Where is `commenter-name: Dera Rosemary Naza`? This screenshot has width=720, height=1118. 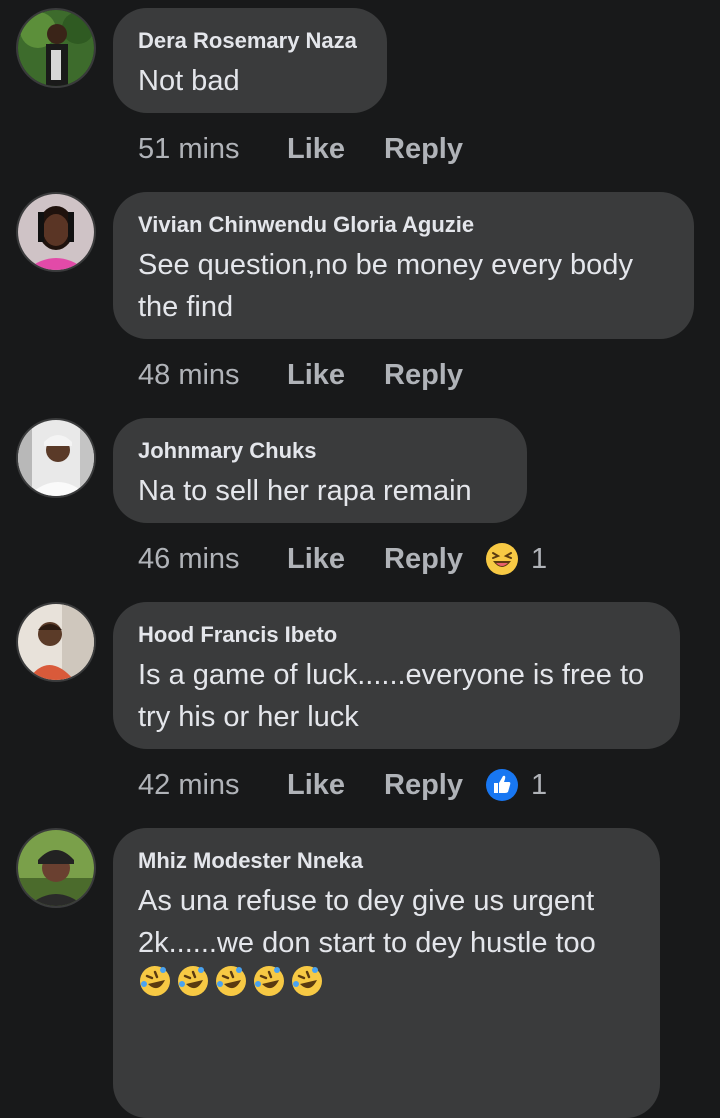 commenter-name: Dera Rosemary Naza is located at coordinates (249, 41).